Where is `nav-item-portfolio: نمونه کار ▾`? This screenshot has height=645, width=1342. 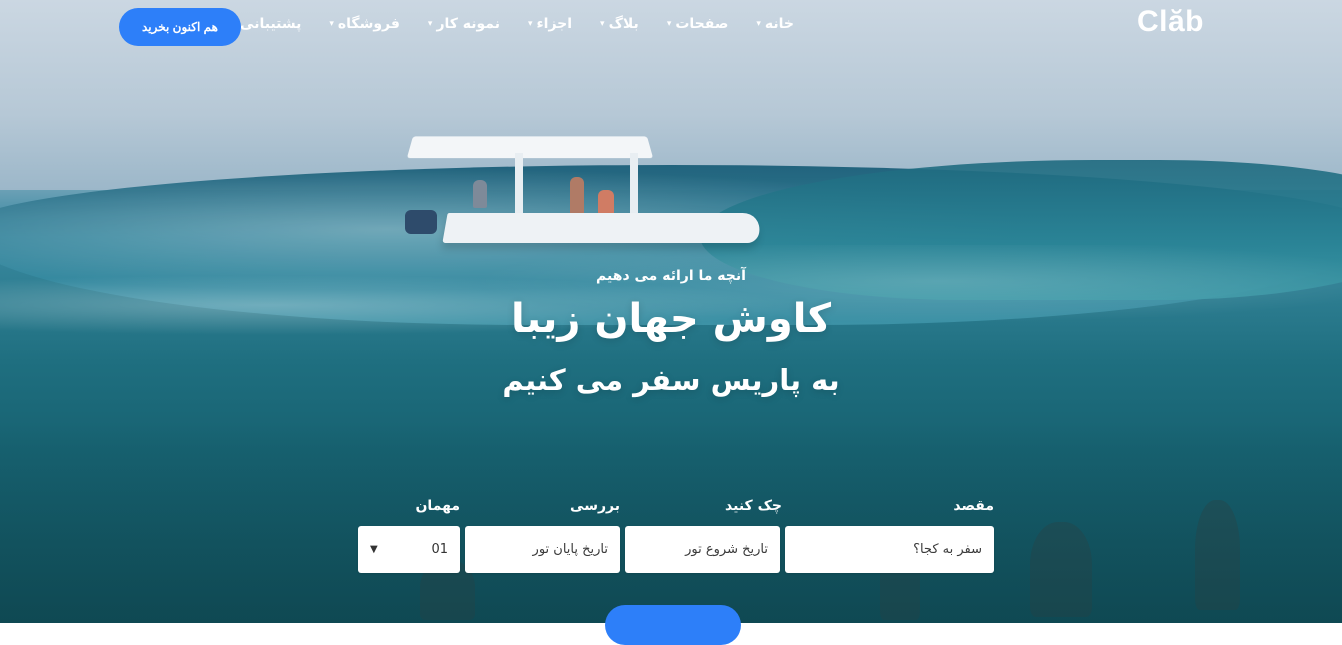
nav-item-portfolio: نمونه کار ▾ is located at coordinates (464, 24).